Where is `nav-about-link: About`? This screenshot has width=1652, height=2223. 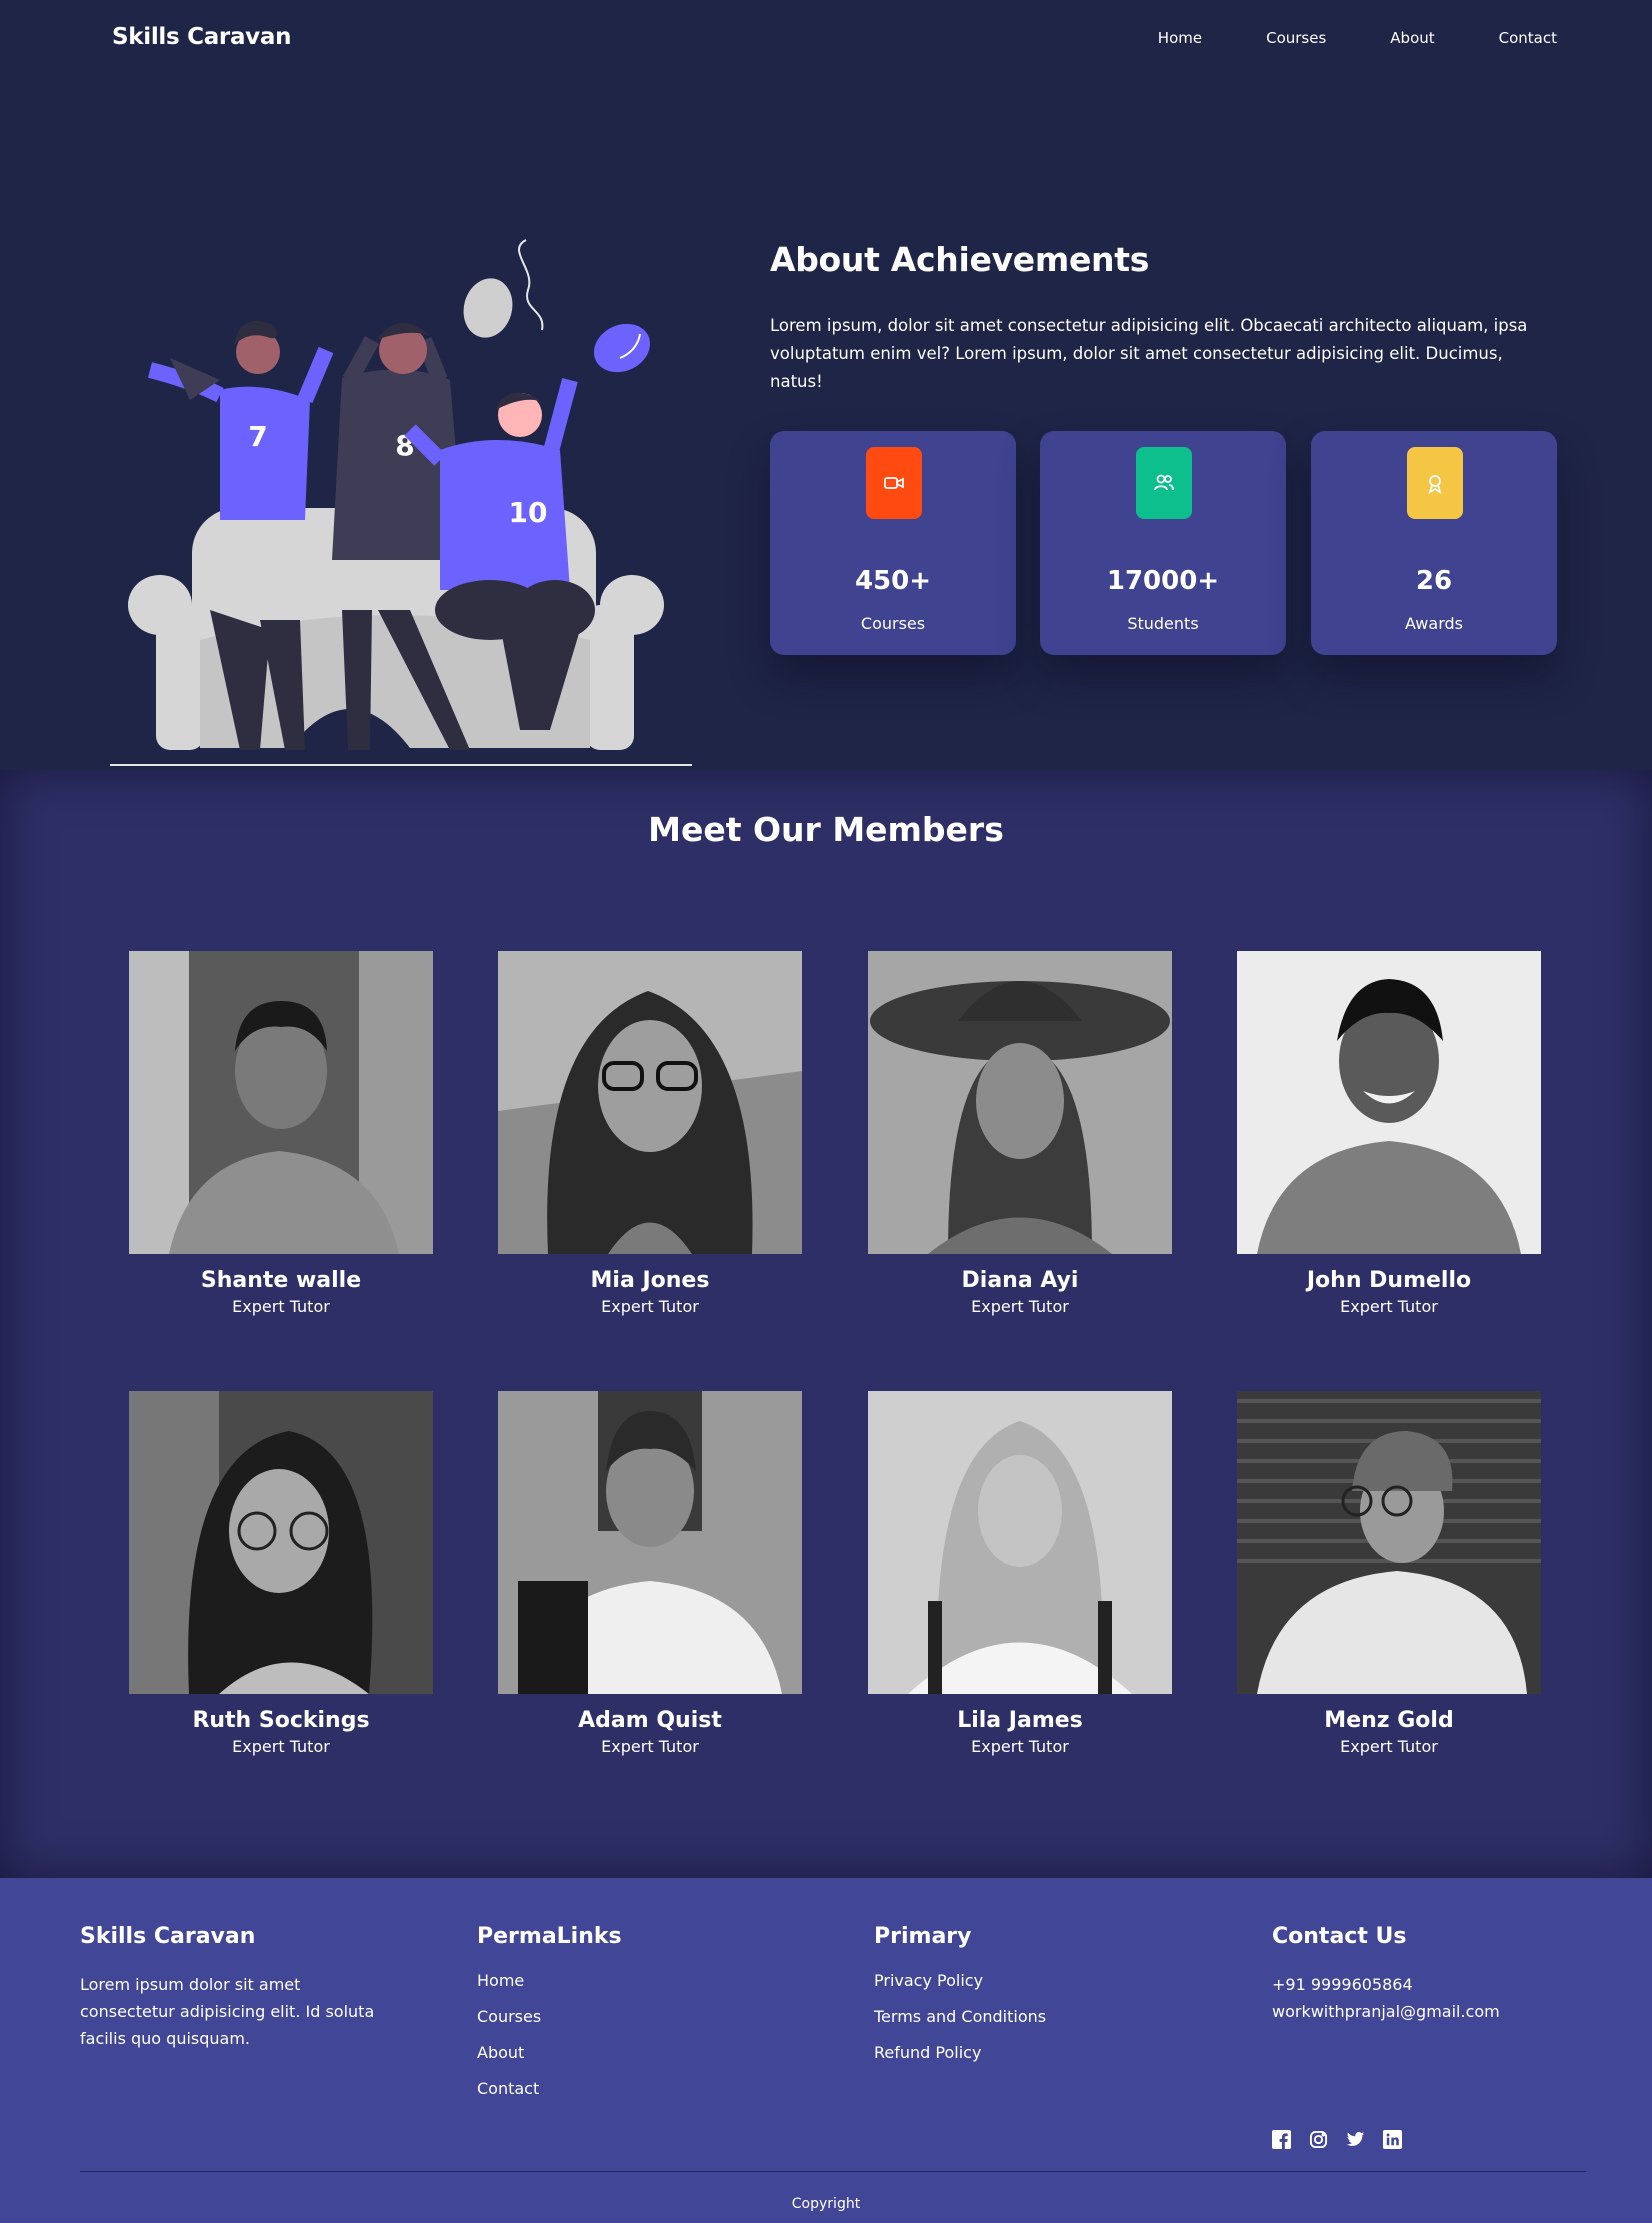
nav-about-link: About is located at coordinates (1412, 38).